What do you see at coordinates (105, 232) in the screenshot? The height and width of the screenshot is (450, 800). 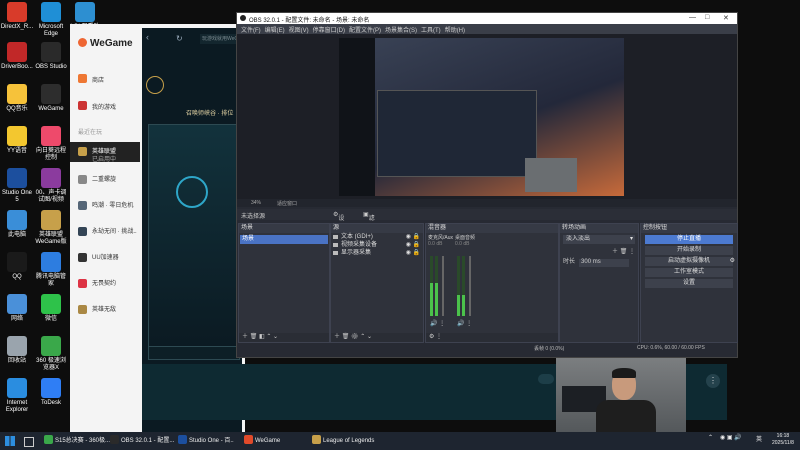 I see `wegame-game-item: 永劫无间 · 挑战..` at bounding box center [105, 232].